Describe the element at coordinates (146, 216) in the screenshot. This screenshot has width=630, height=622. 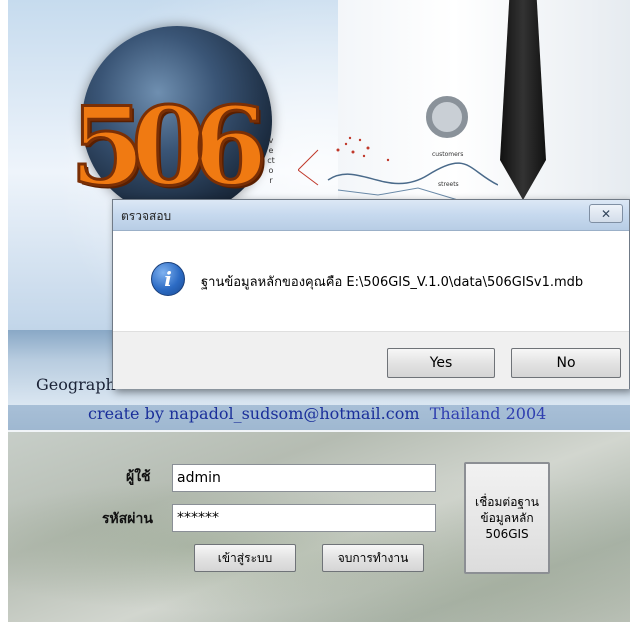
I see `dialog-title: ตรวจสอบ` at that location.